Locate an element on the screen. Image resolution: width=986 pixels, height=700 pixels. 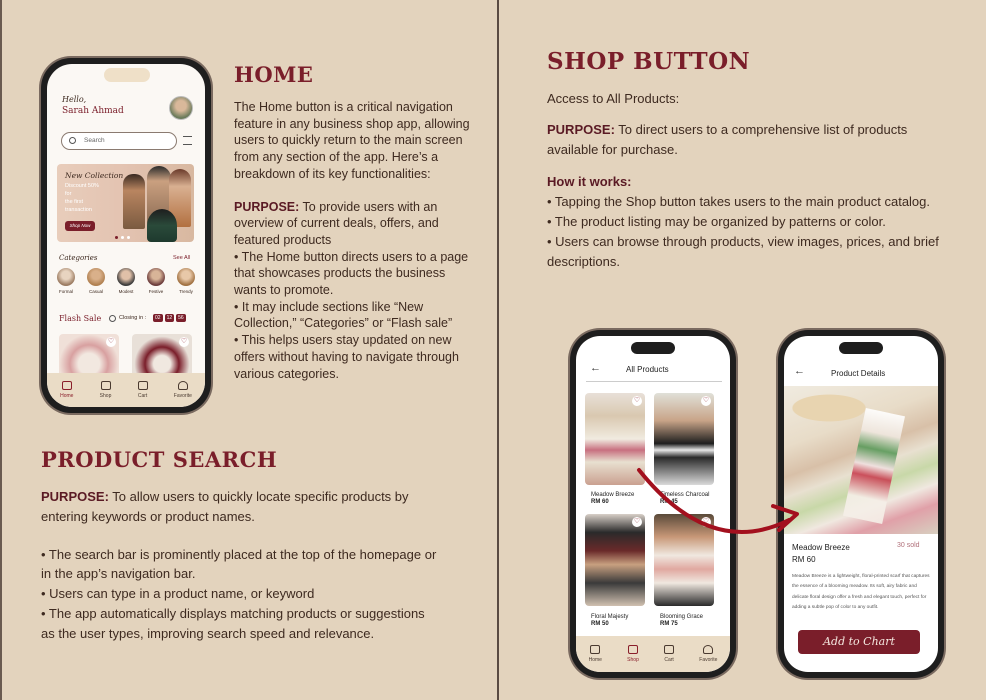
category-festive: Festive is located at coordinates (156, 281).